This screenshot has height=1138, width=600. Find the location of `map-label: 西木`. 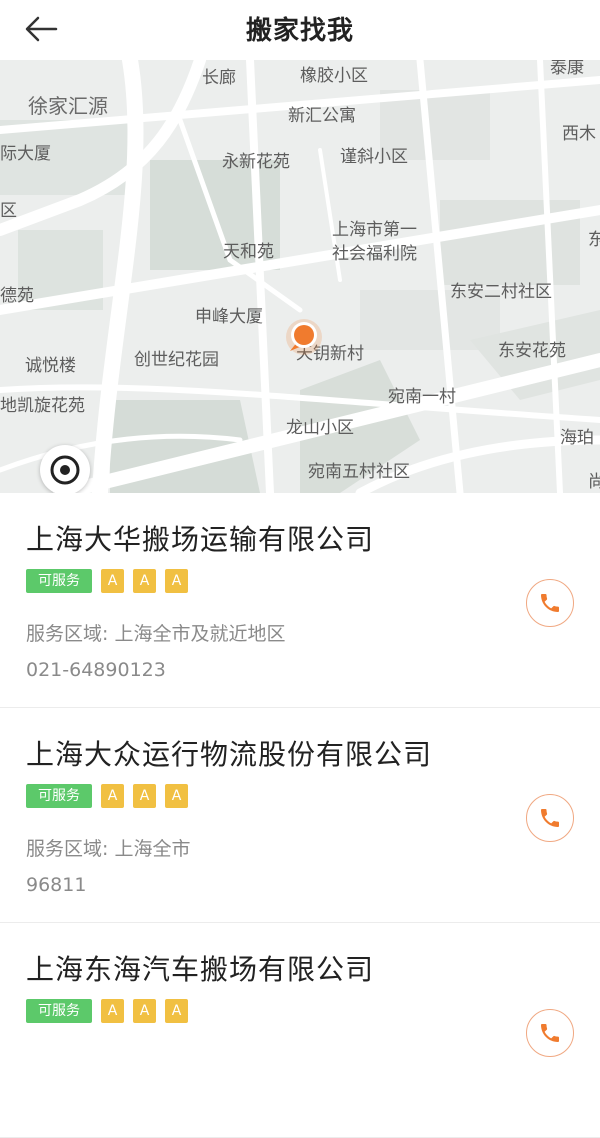

map-label: 西木 is located at coordinates (579, 134).